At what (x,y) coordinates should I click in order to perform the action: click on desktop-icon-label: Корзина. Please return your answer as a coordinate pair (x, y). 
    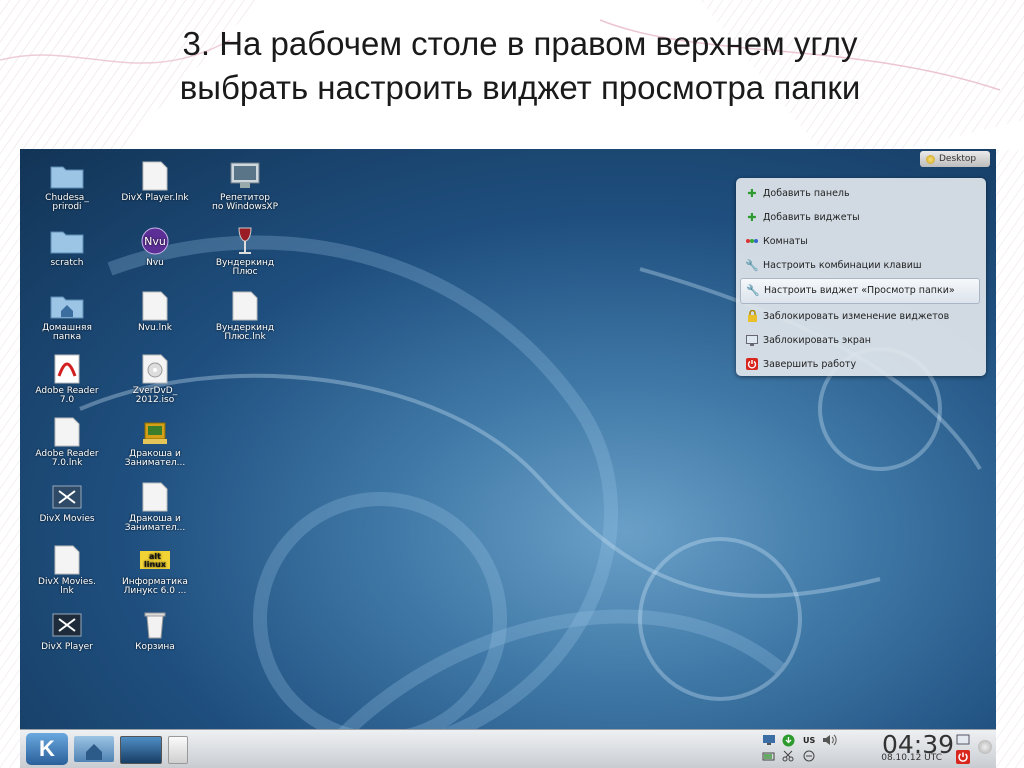
    Looking at the image, I should click on (155, 647).